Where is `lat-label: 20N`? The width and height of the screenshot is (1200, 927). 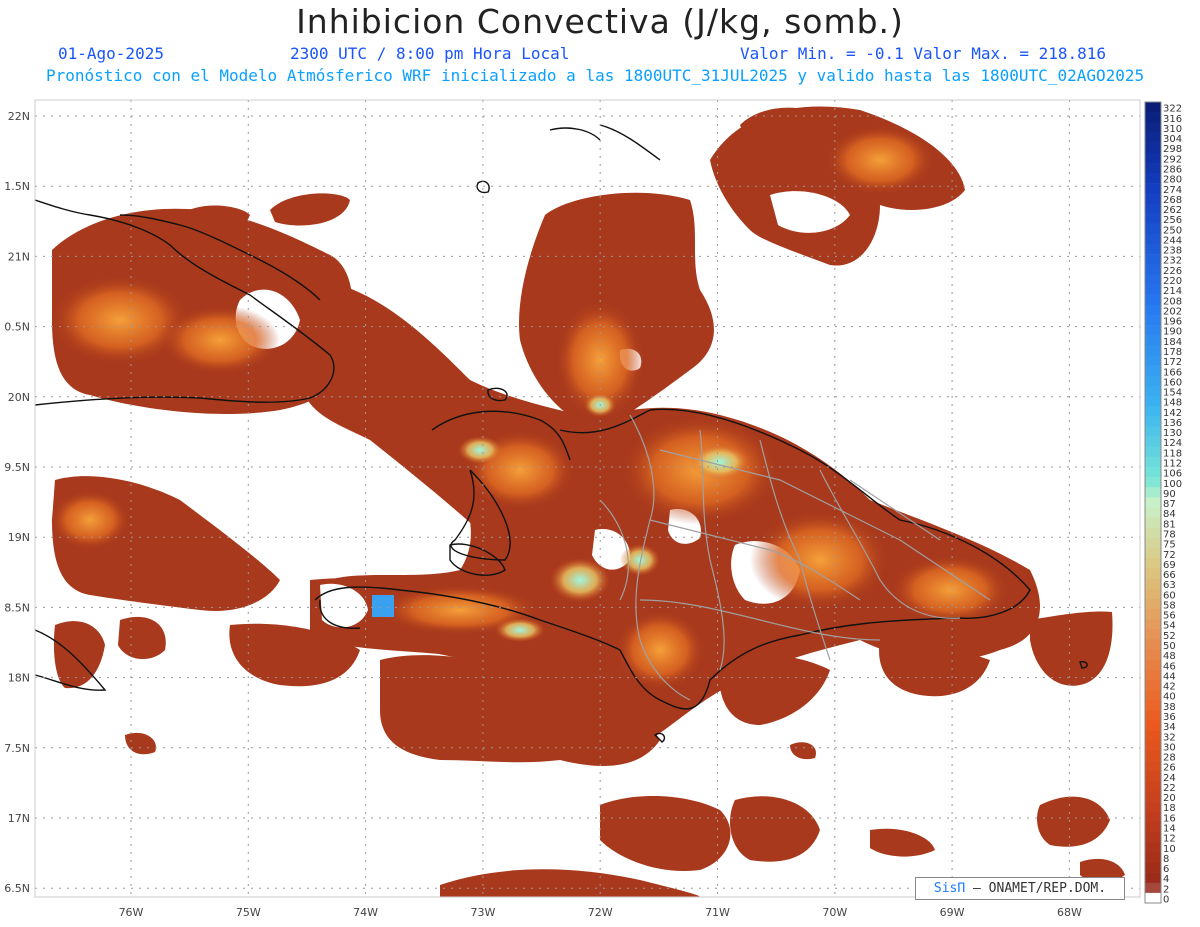 lat-label: 20N is located at coordinates (19, 397).